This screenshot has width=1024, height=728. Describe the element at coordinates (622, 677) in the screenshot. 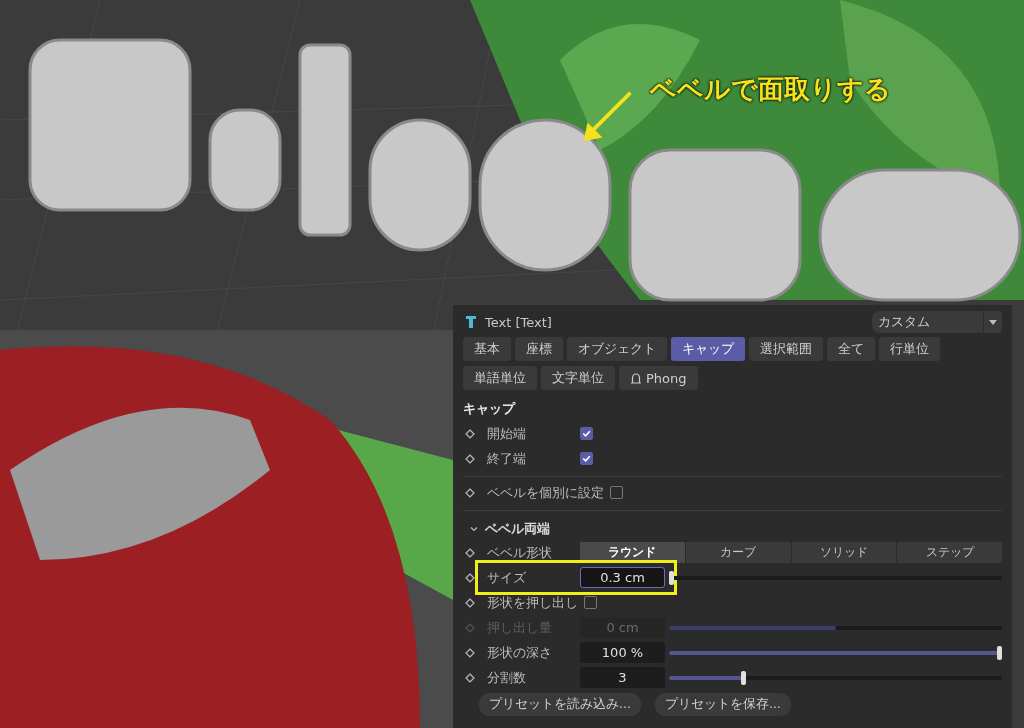

I see `number-field: 3` at that location.